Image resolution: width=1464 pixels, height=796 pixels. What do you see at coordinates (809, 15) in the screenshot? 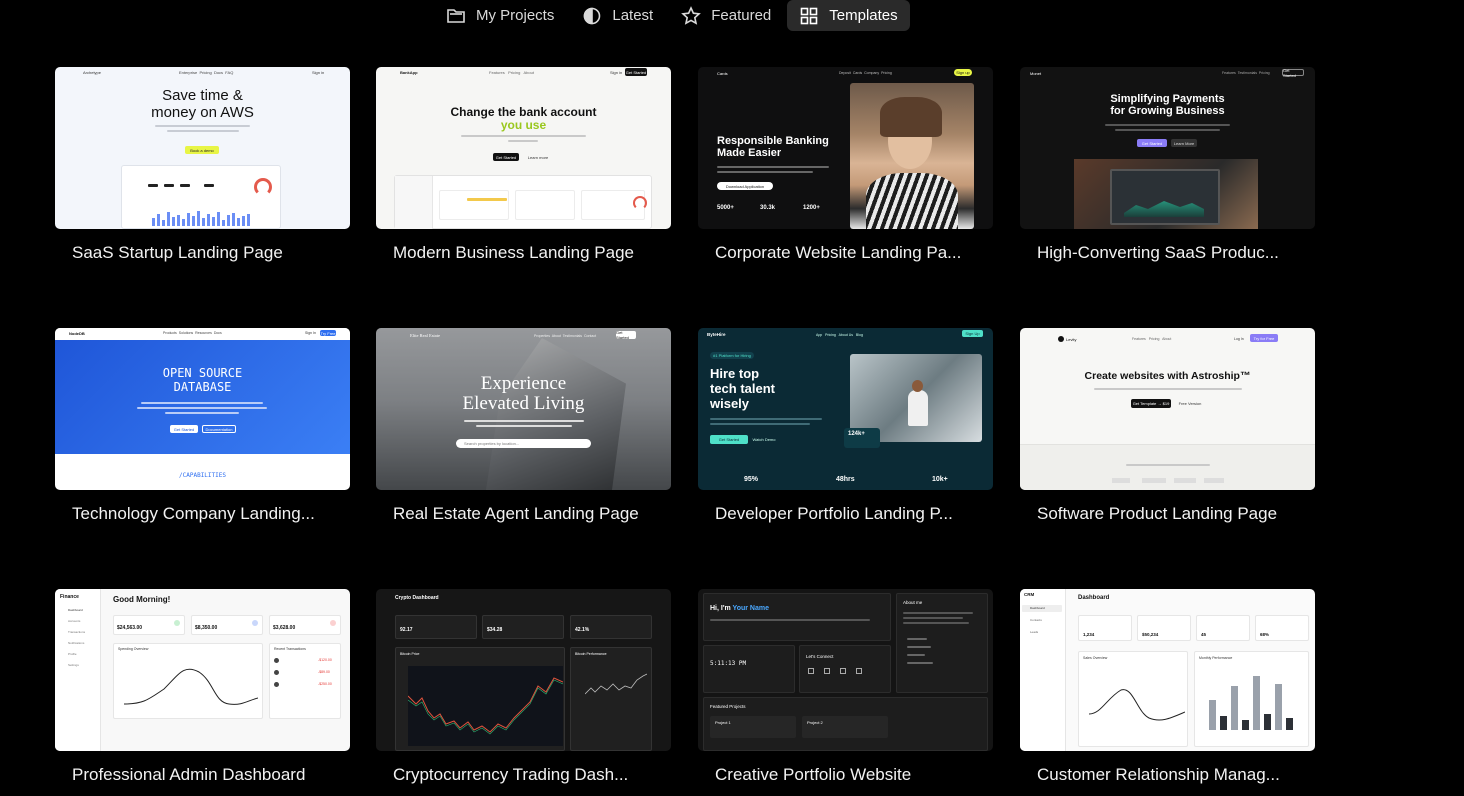
I see `grid-icon` at bounding box center [809, 15].